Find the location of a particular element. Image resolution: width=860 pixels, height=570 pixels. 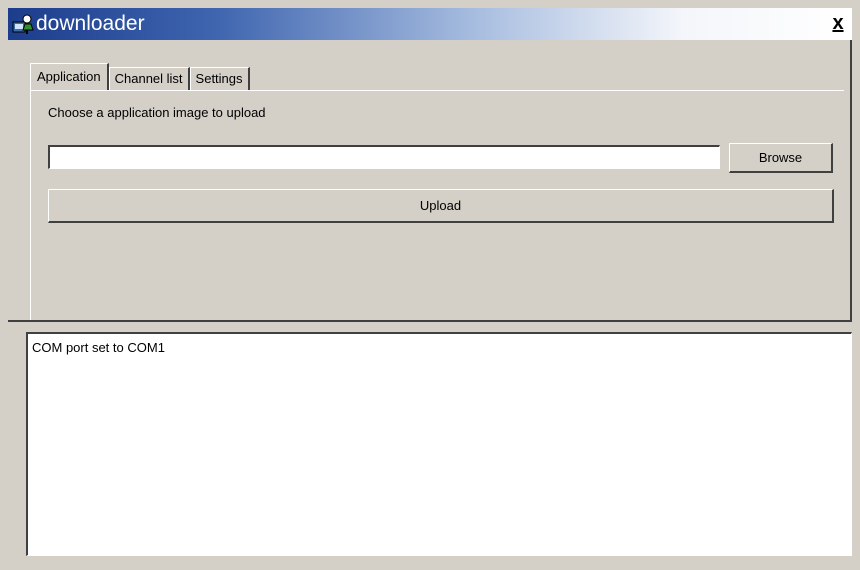

tab-channel-list: Channel list is located at coordinates (149, 78).